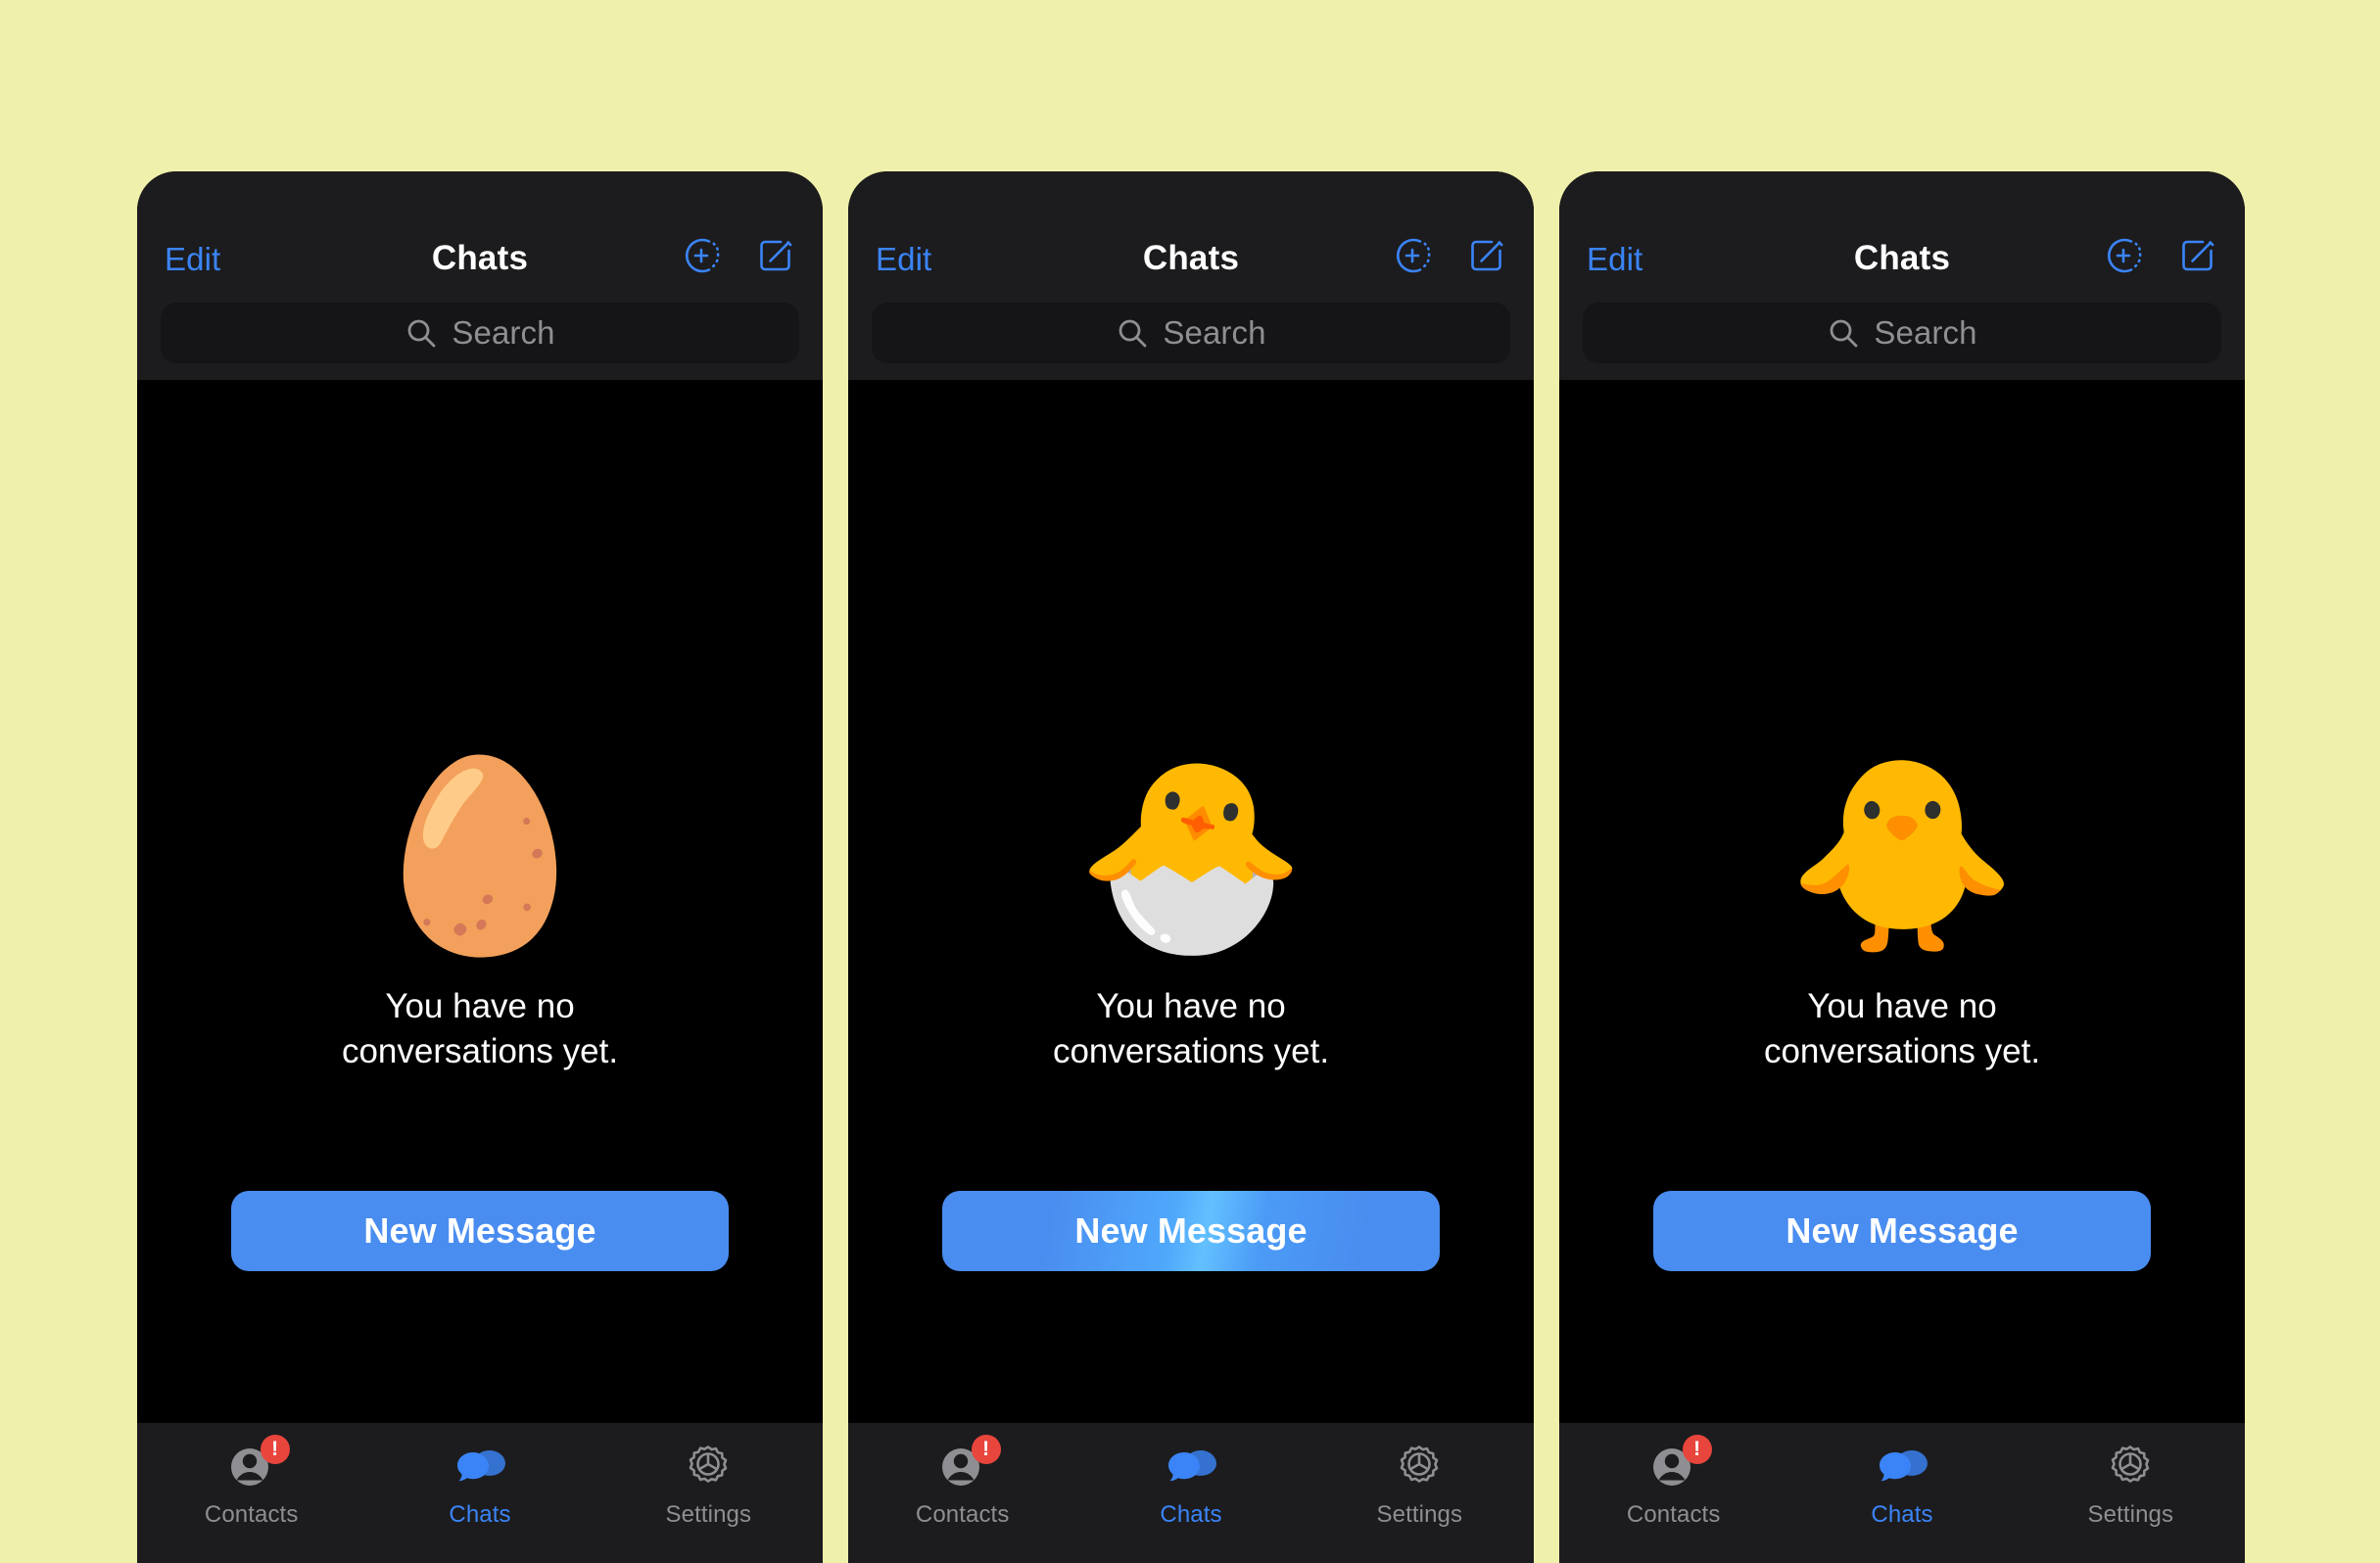  Describe the element at coordinates (1902, 855) in the screenshot. I see `baby-chick-emoji: 🐥` at that location.